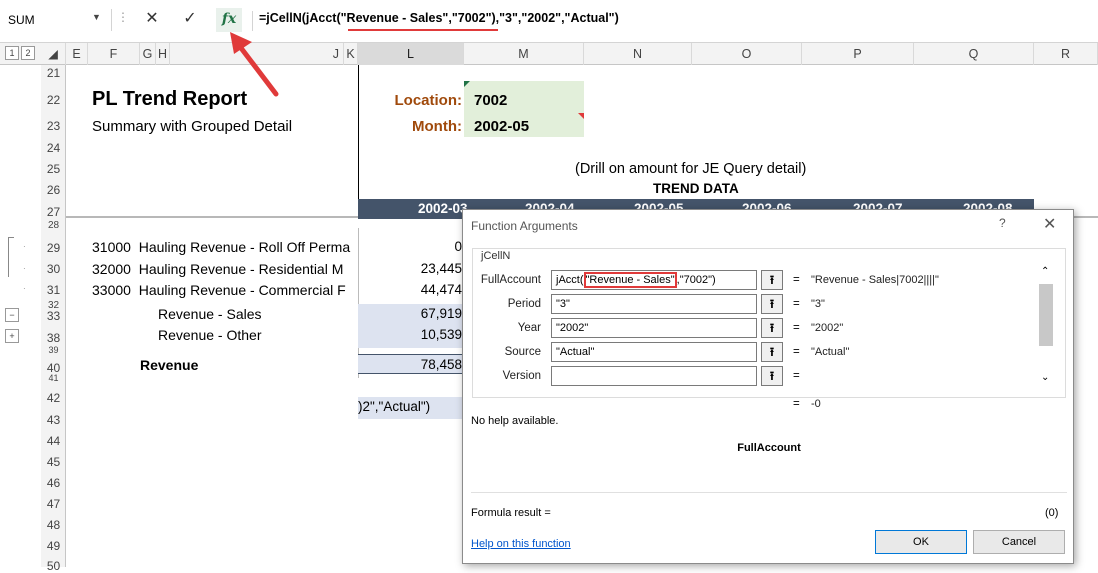 The height and width of the screenshot is (573, 1098). I want to click on cancel-formula-button: ✕, so click(152, 19).